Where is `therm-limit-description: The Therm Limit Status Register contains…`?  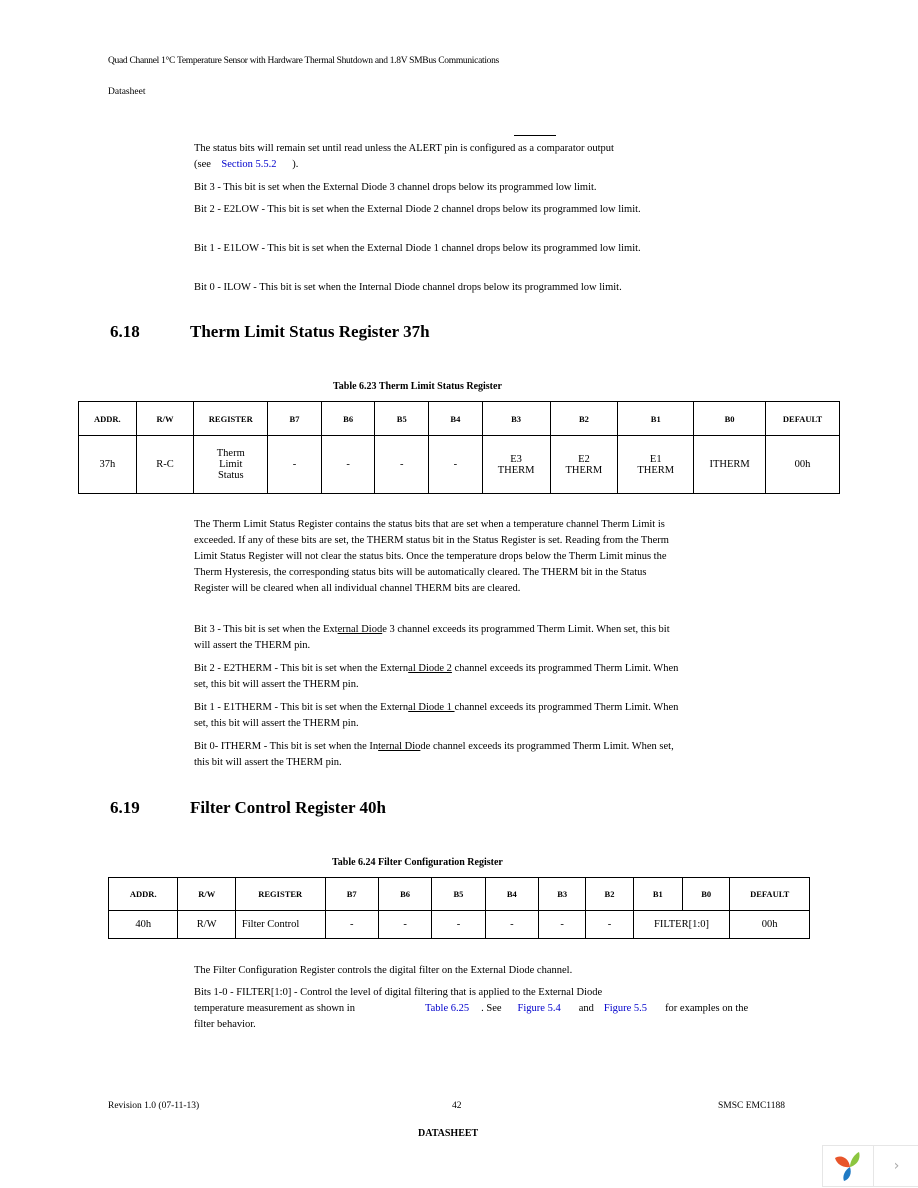
therm-limit-description: The Therm Limit Status Register contains… is located at coordinates (431, 556).